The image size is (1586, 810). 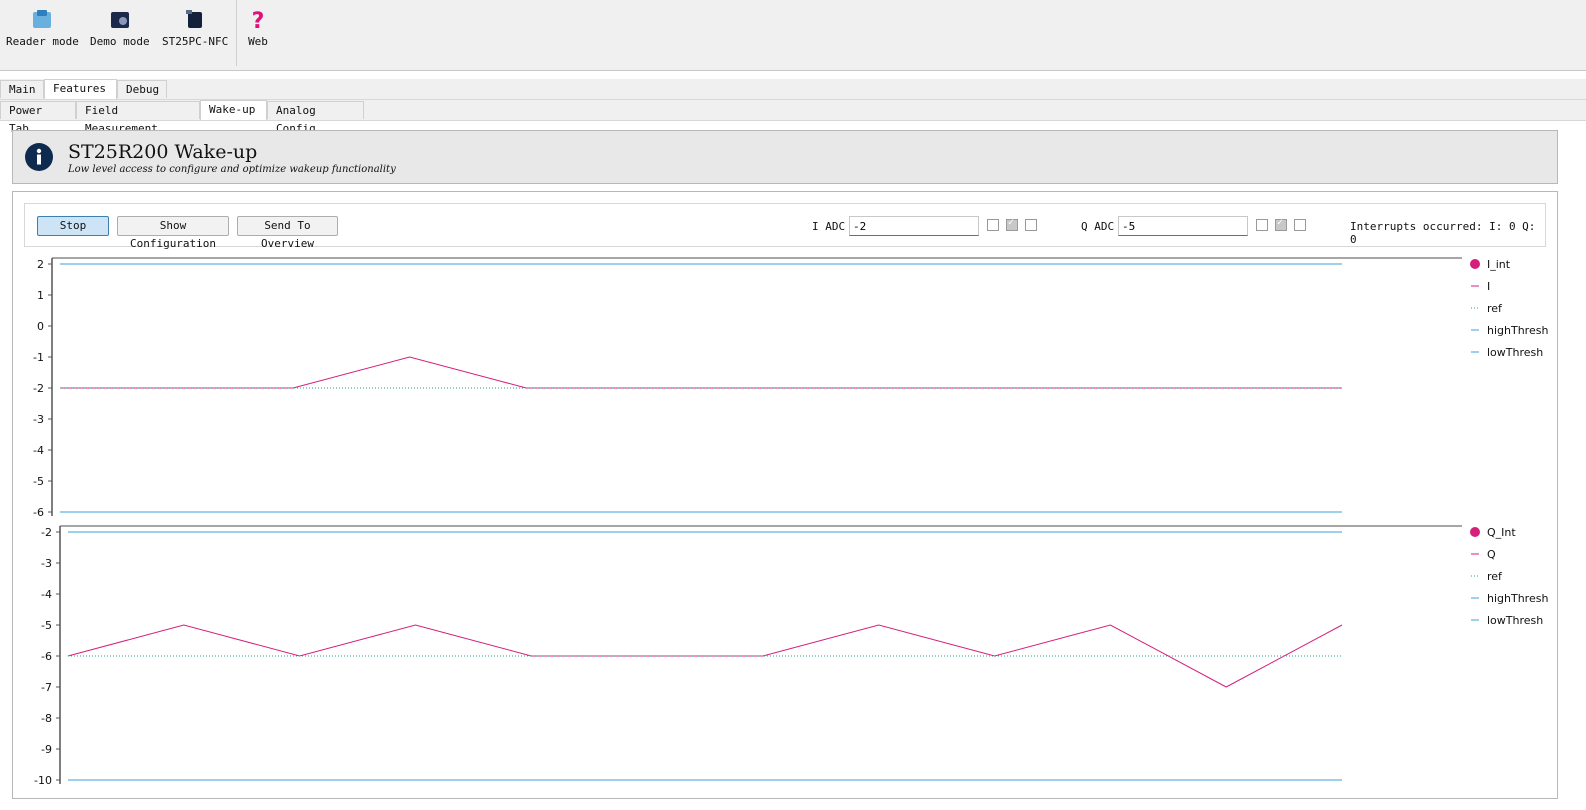 I want to click on series-line-i, so click(x=701, y=372).